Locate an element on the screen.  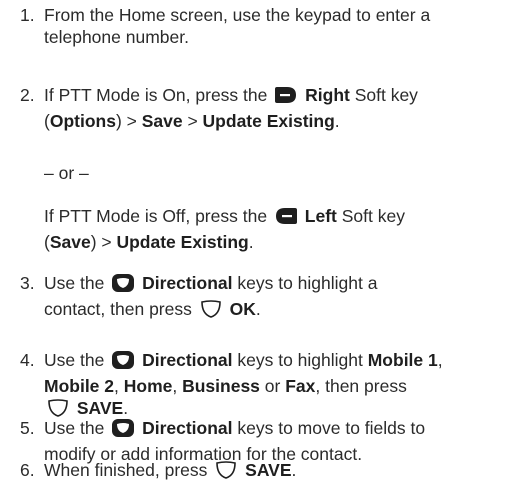
text-segment: If PTT Mode is Off, press the is located at coordinates (158, 216).